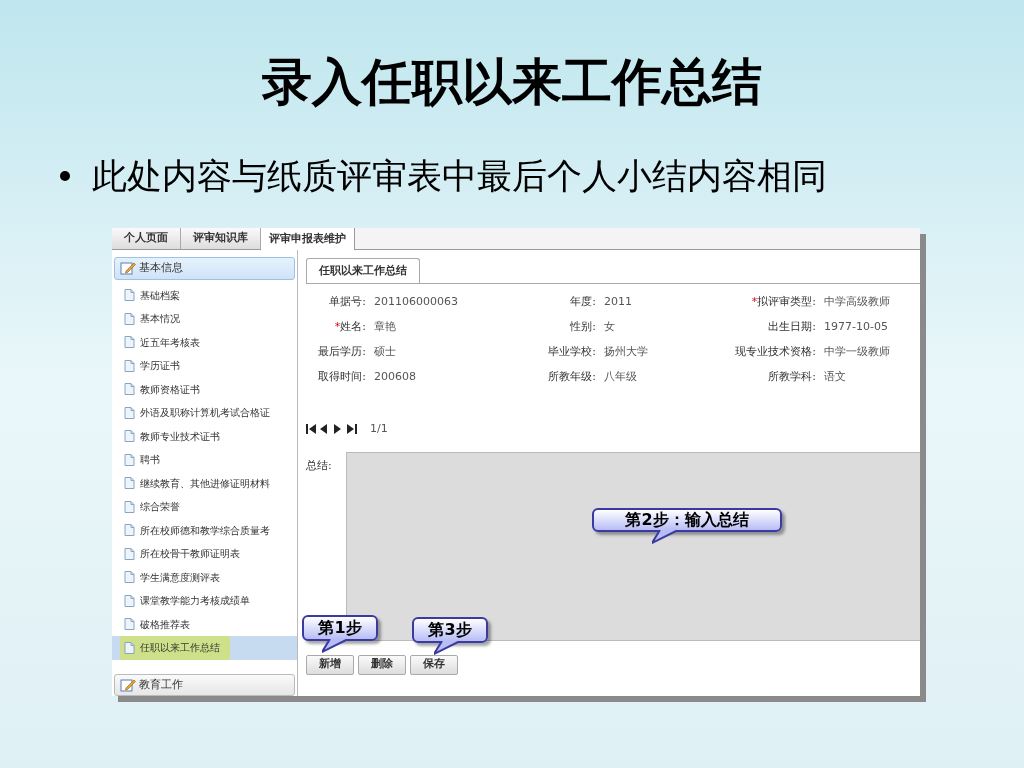 The width and height of the screenshot is (1024, 768). Describe the element at coordinates (65, 176) in the screenshot. I see `bullet-icon` at that location.